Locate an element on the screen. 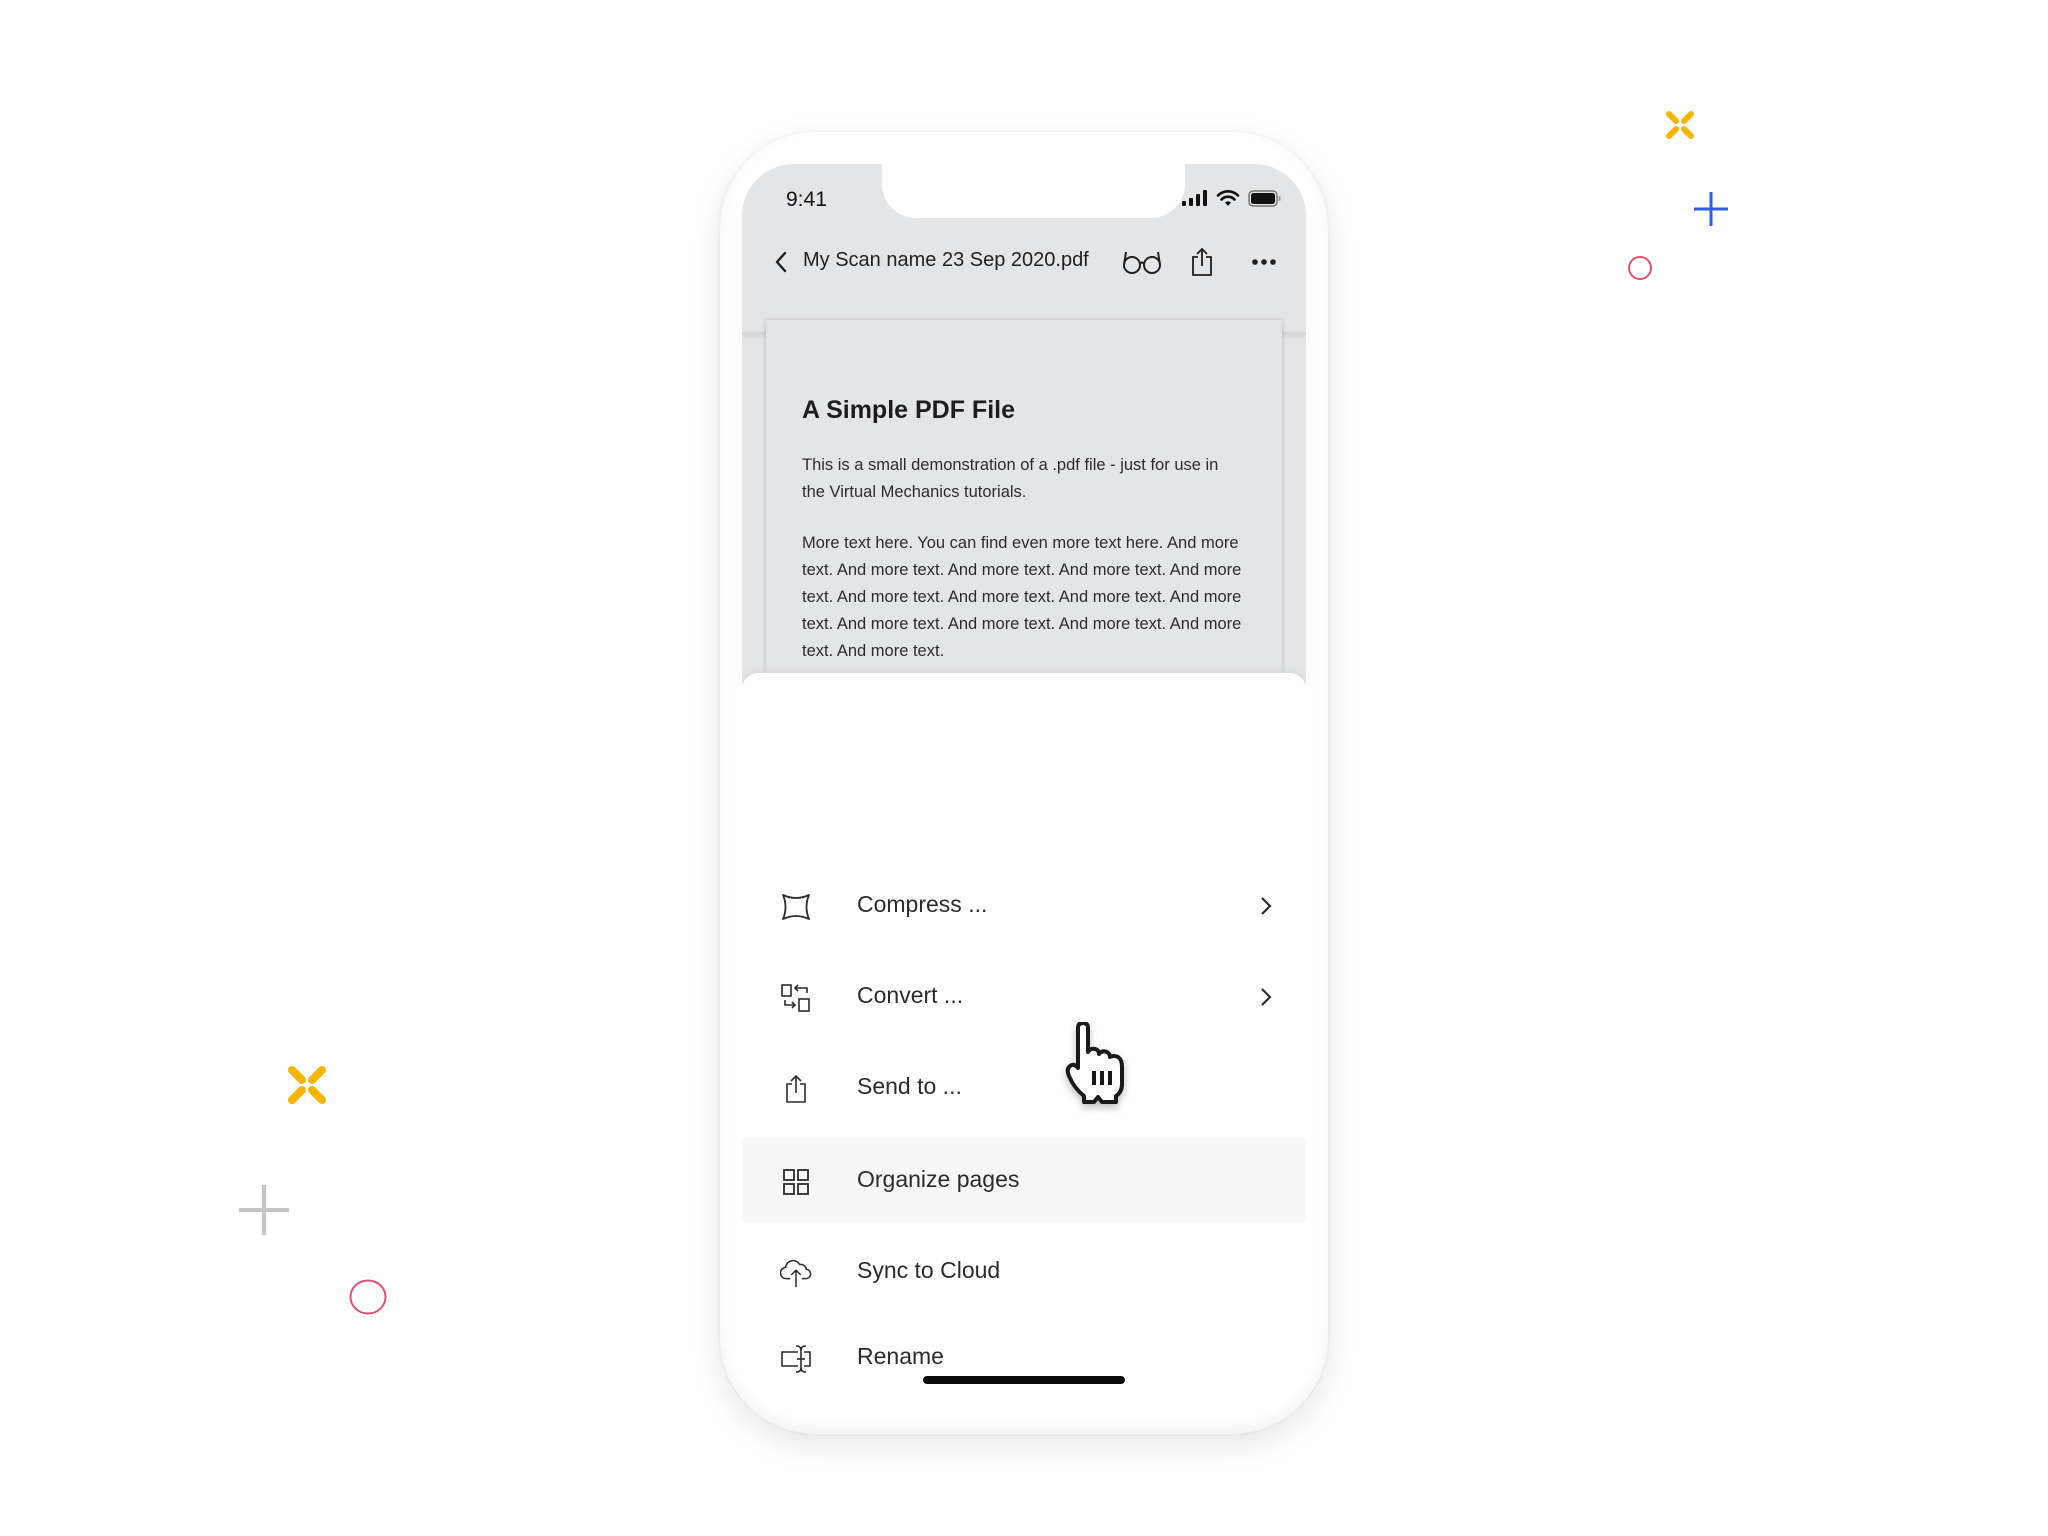 This screenshot has width=2048, height=1536. grid-icon is located at coordinates (796, 1182).